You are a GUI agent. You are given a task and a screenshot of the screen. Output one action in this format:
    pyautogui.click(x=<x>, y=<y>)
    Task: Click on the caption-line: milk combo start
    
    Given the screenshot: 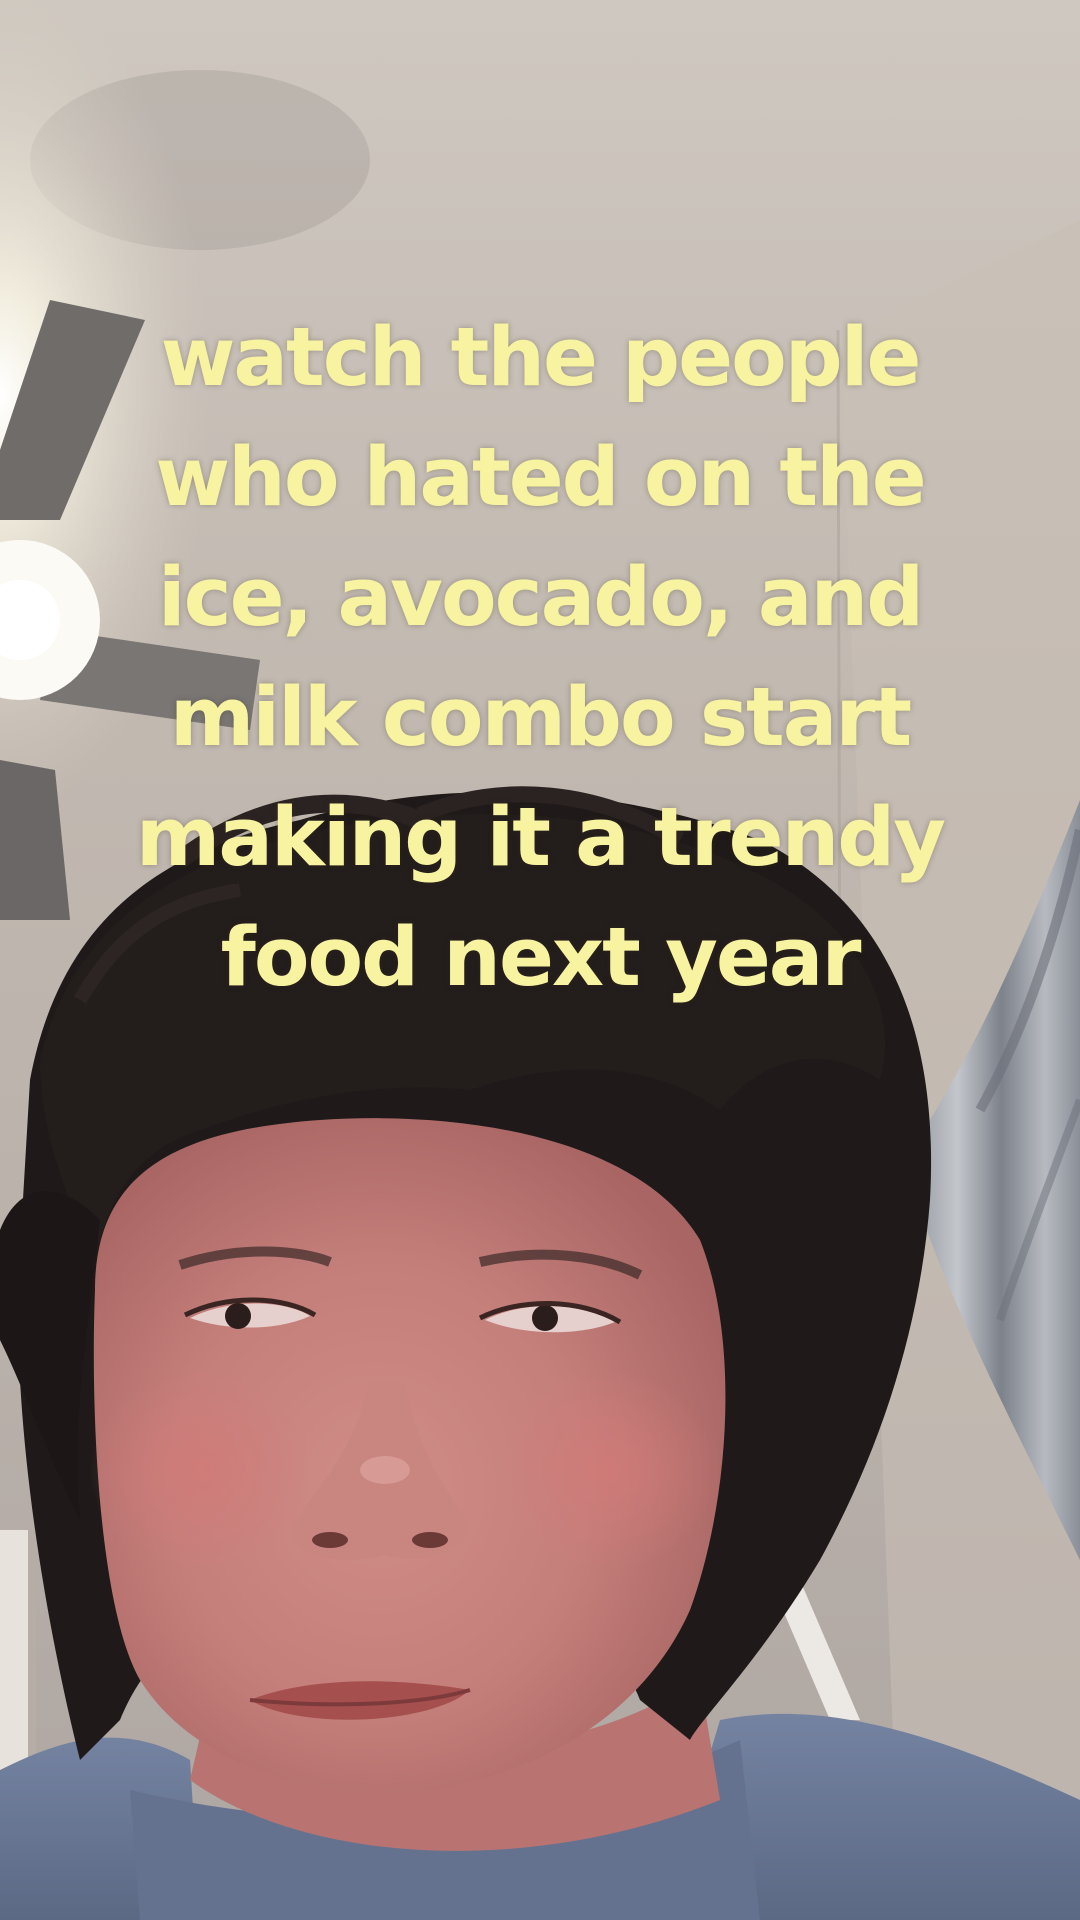 What is the action you would take?
    pyautogui.click(x=540, y=718)
    